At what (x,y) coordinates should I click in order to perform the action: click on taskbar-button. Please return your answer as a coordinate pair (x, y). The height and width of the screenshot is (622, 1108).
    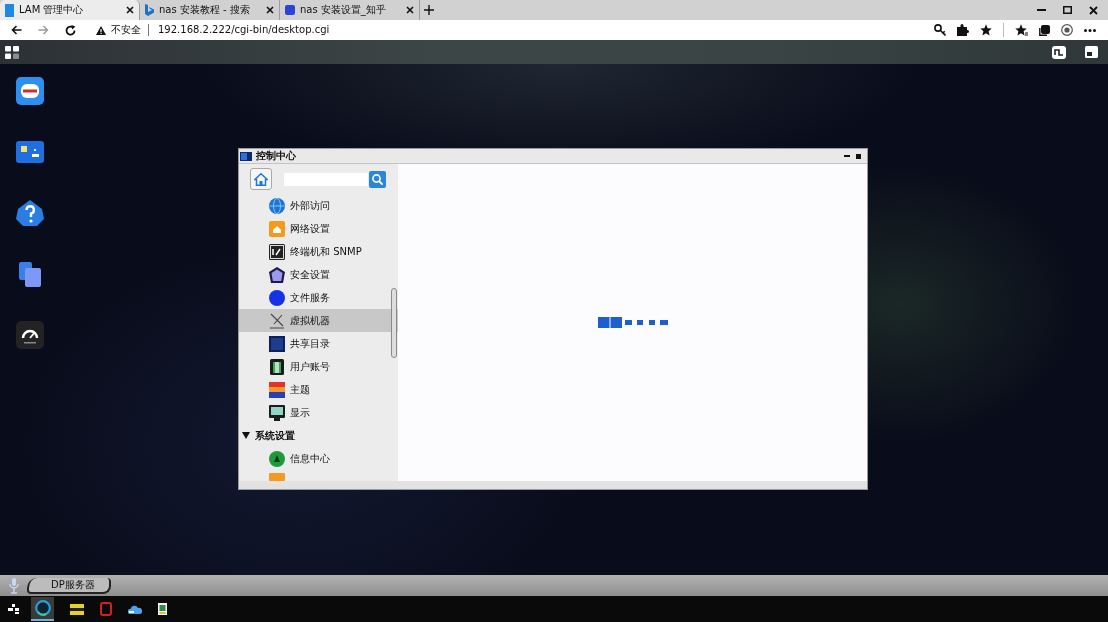
    Looking at the image, I should click on (42, 609).